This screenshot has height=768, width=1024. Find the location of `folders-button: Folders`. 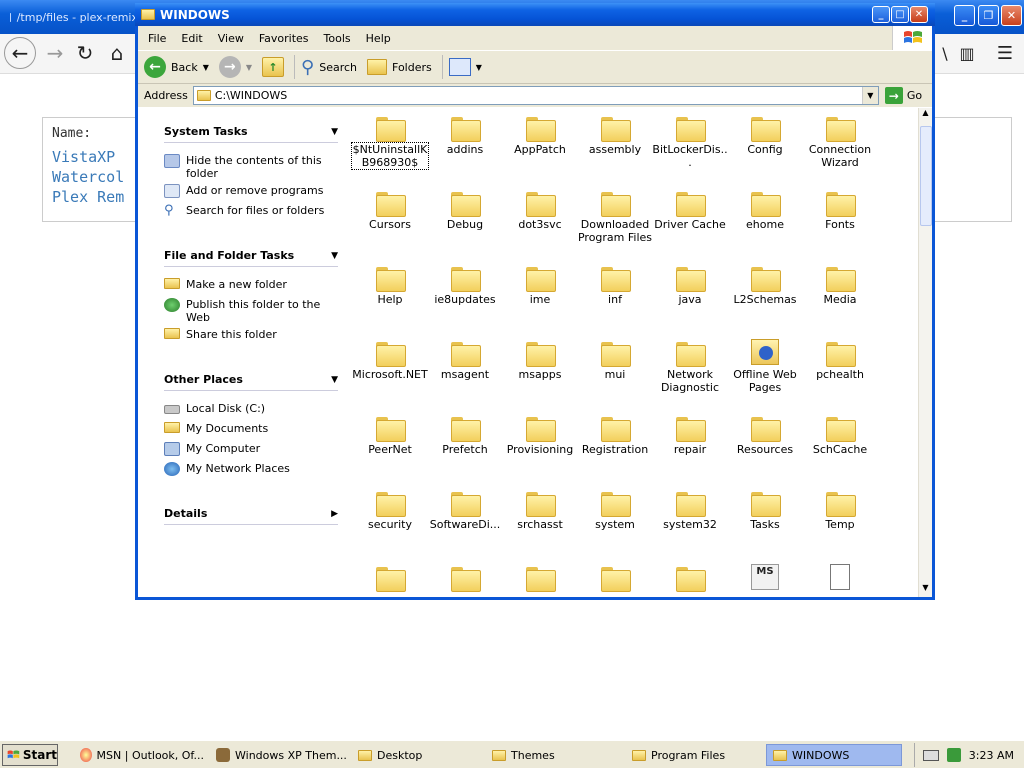

folders-button: Folders is located at coordinates (399, 67).